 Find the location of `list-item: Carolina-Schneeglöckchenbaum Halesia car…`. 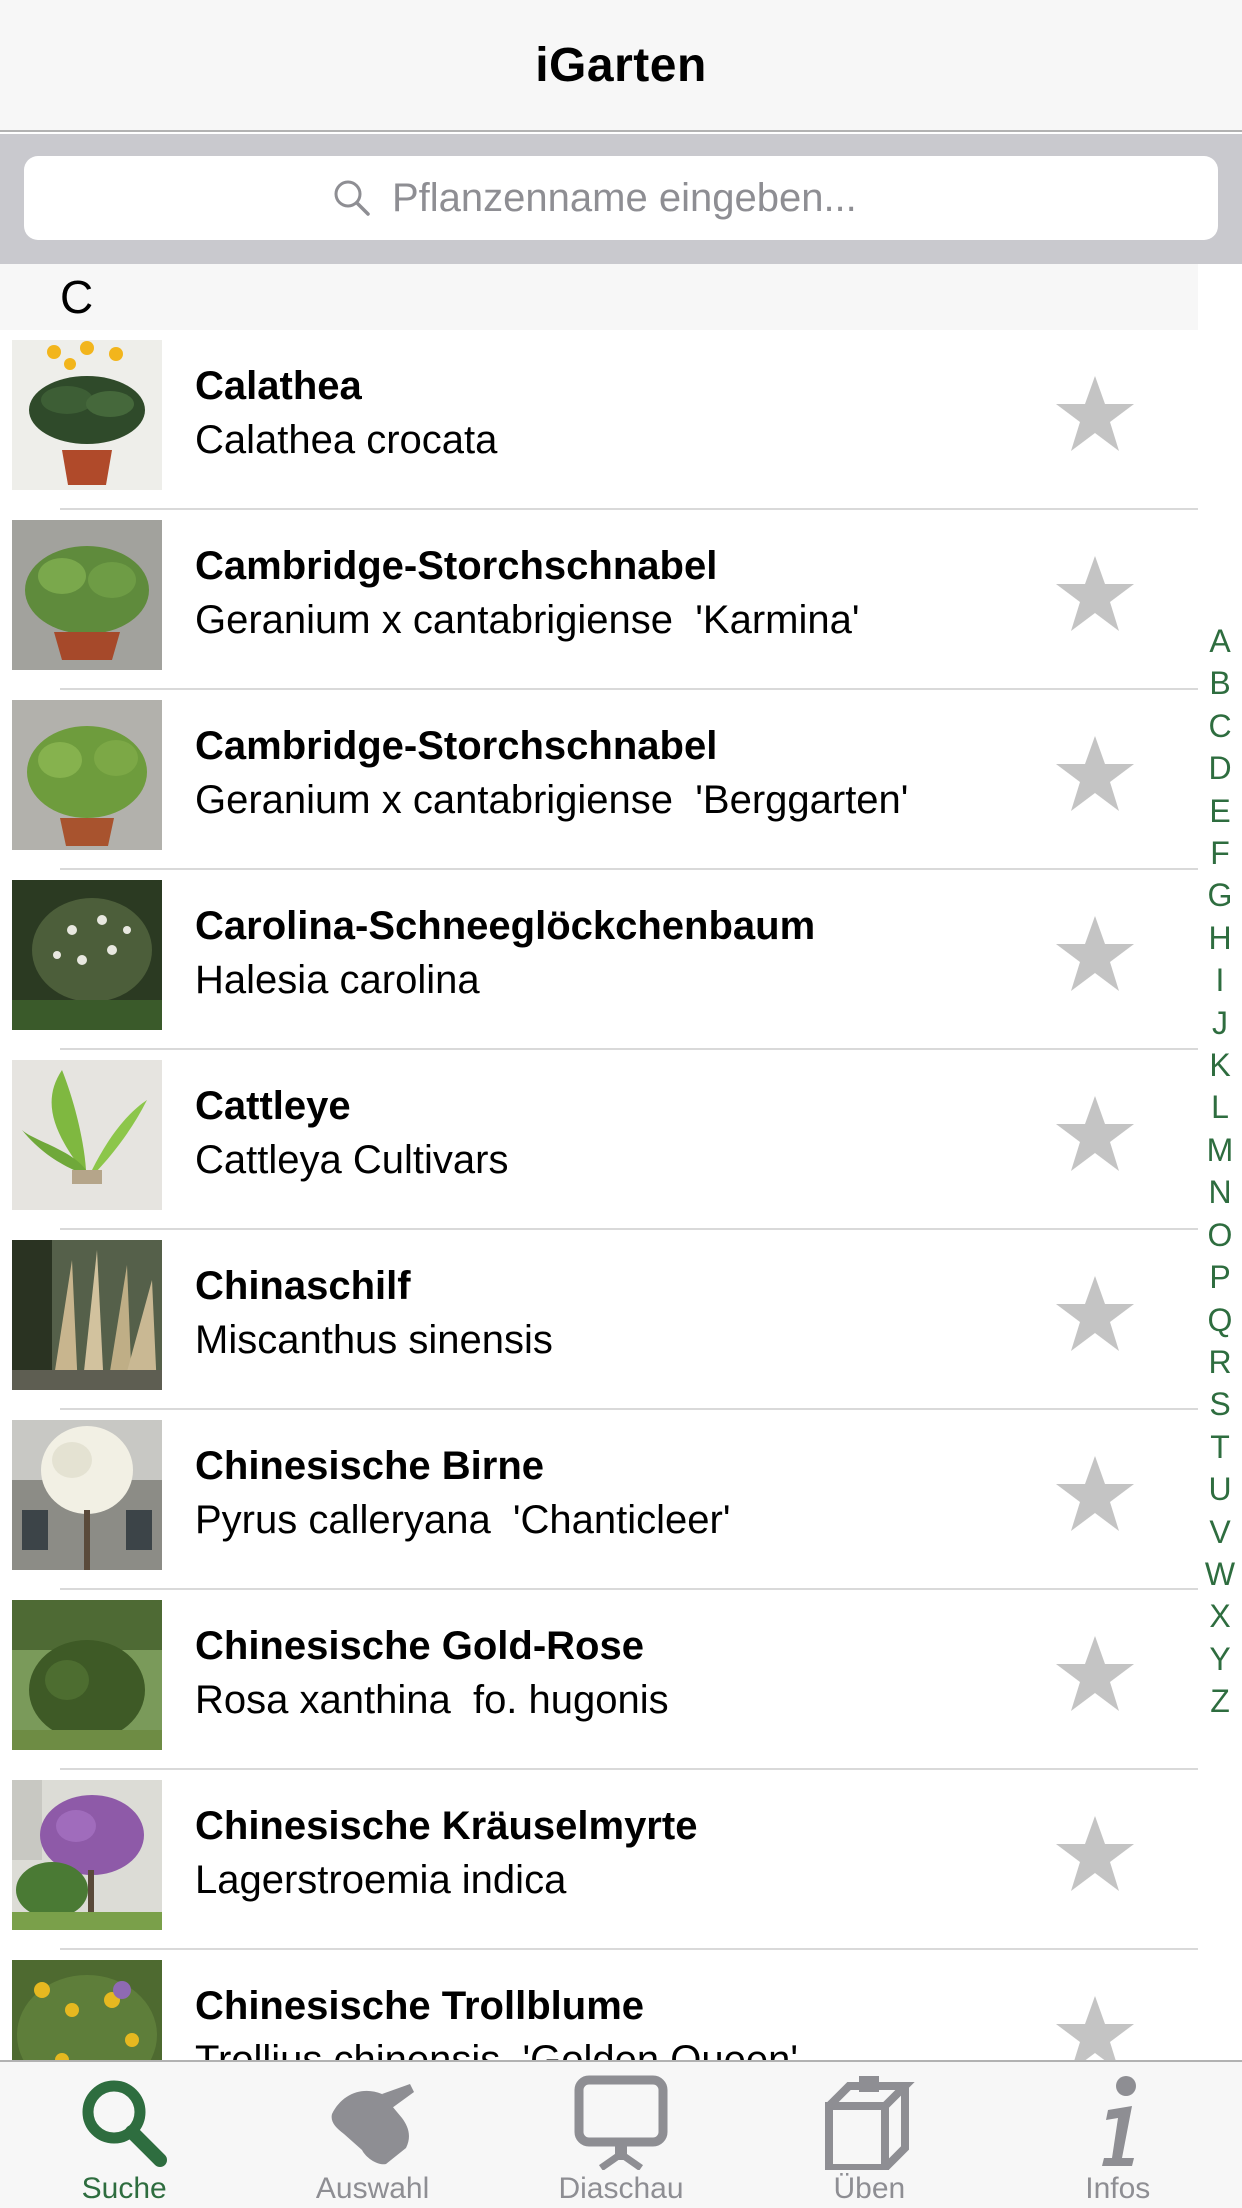

list-item: Carolina-Schneeglöckchenbaum Halesia car… is located at coordinates (599, 960).